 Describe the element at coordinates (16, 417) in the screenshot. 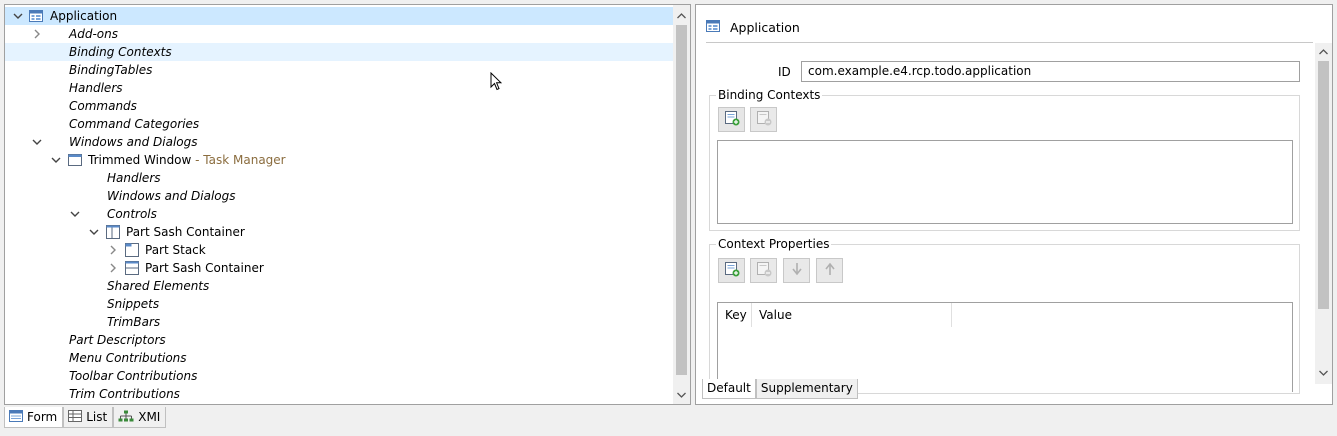

I see `form-icon` at that location.